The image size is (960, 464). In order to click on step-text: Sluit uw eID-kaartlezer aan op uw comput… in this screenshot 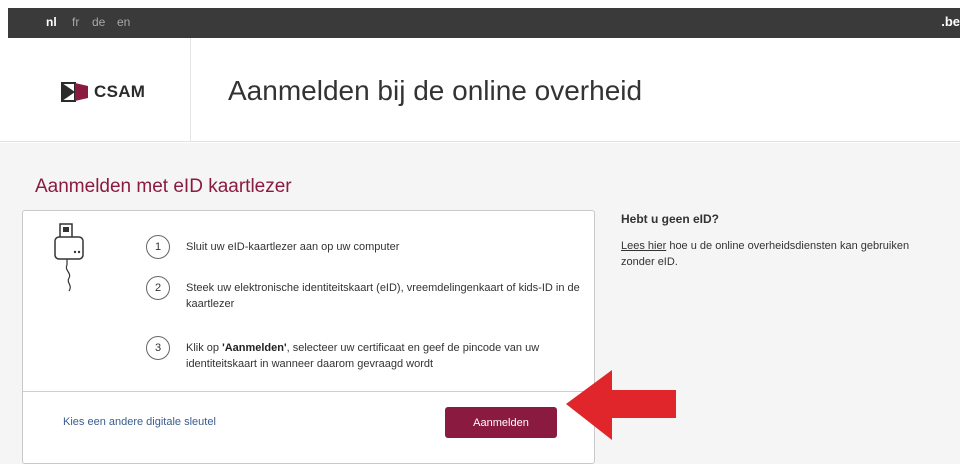, I will do `click(293, 247)`.